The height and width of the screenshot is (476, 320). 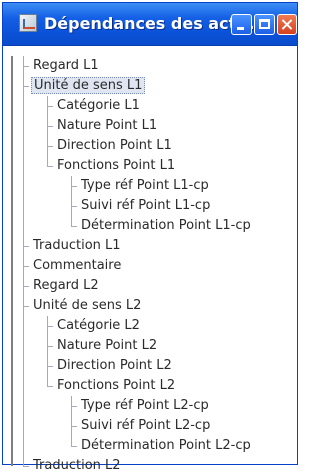 I want to click on close-button, so click(x=287, y=24).